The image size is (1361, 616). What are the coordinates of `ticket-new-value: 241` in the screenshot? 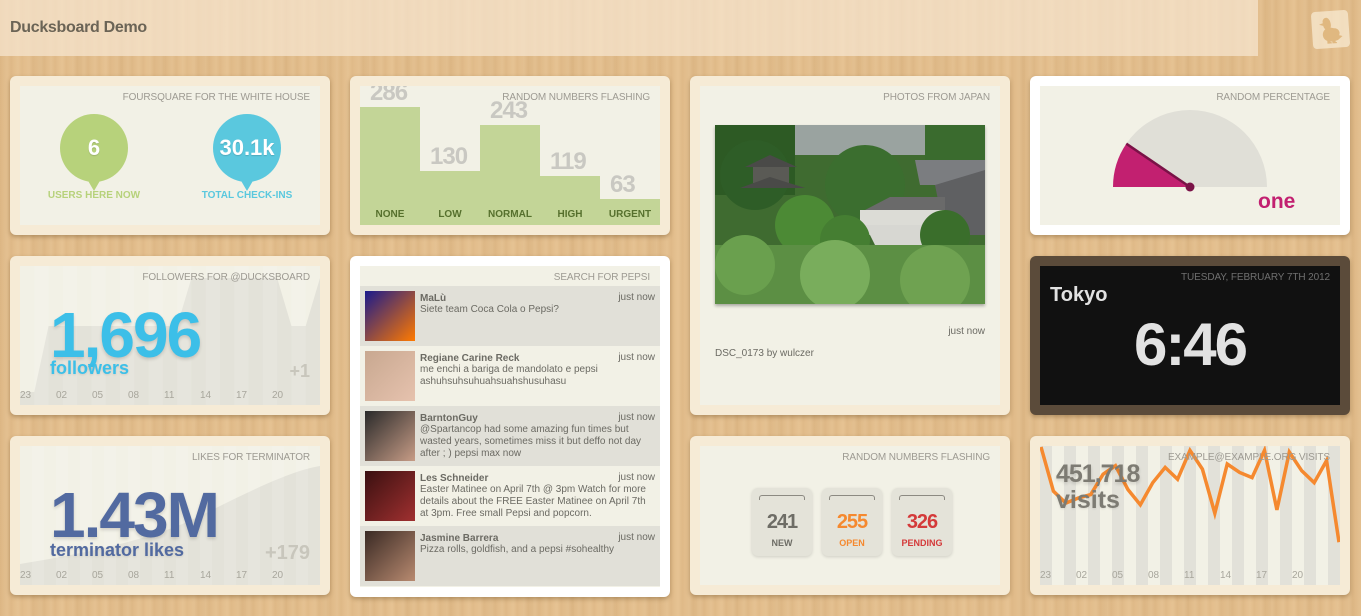 It's located at (782, 522).